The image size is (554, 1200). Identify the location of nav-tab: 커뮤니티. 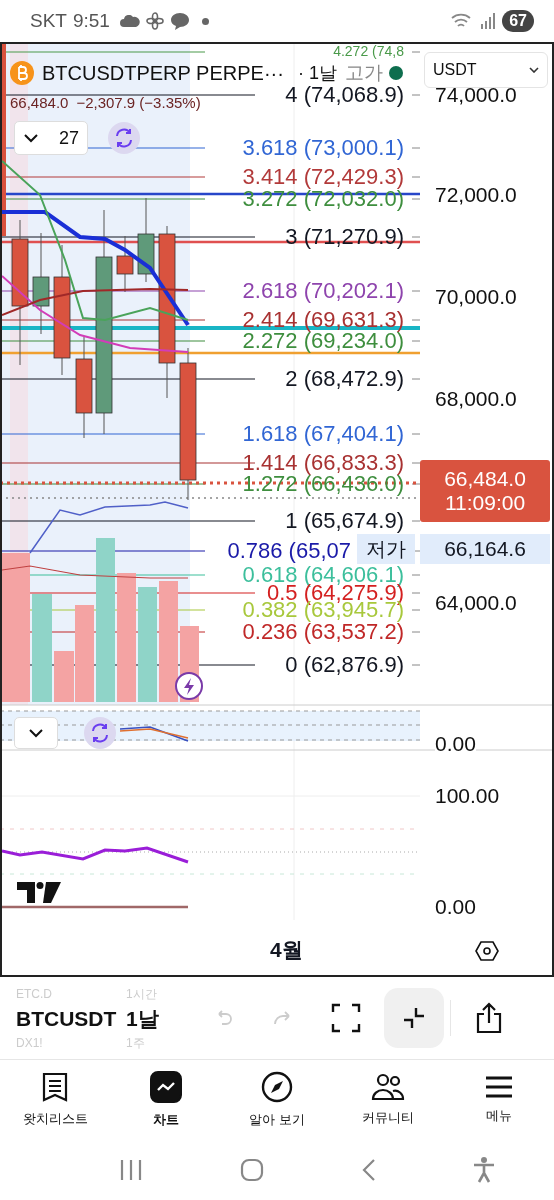
(387, 1100).